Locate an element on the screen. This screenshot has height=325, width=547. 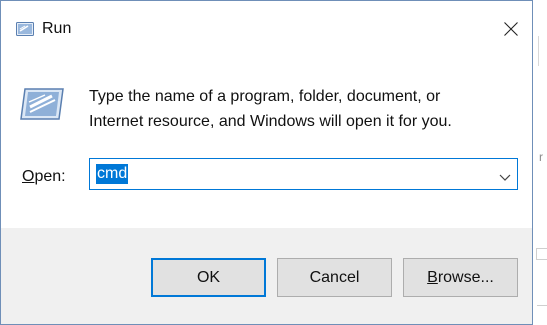
run-program-icon is located at coordinates (42, 104).